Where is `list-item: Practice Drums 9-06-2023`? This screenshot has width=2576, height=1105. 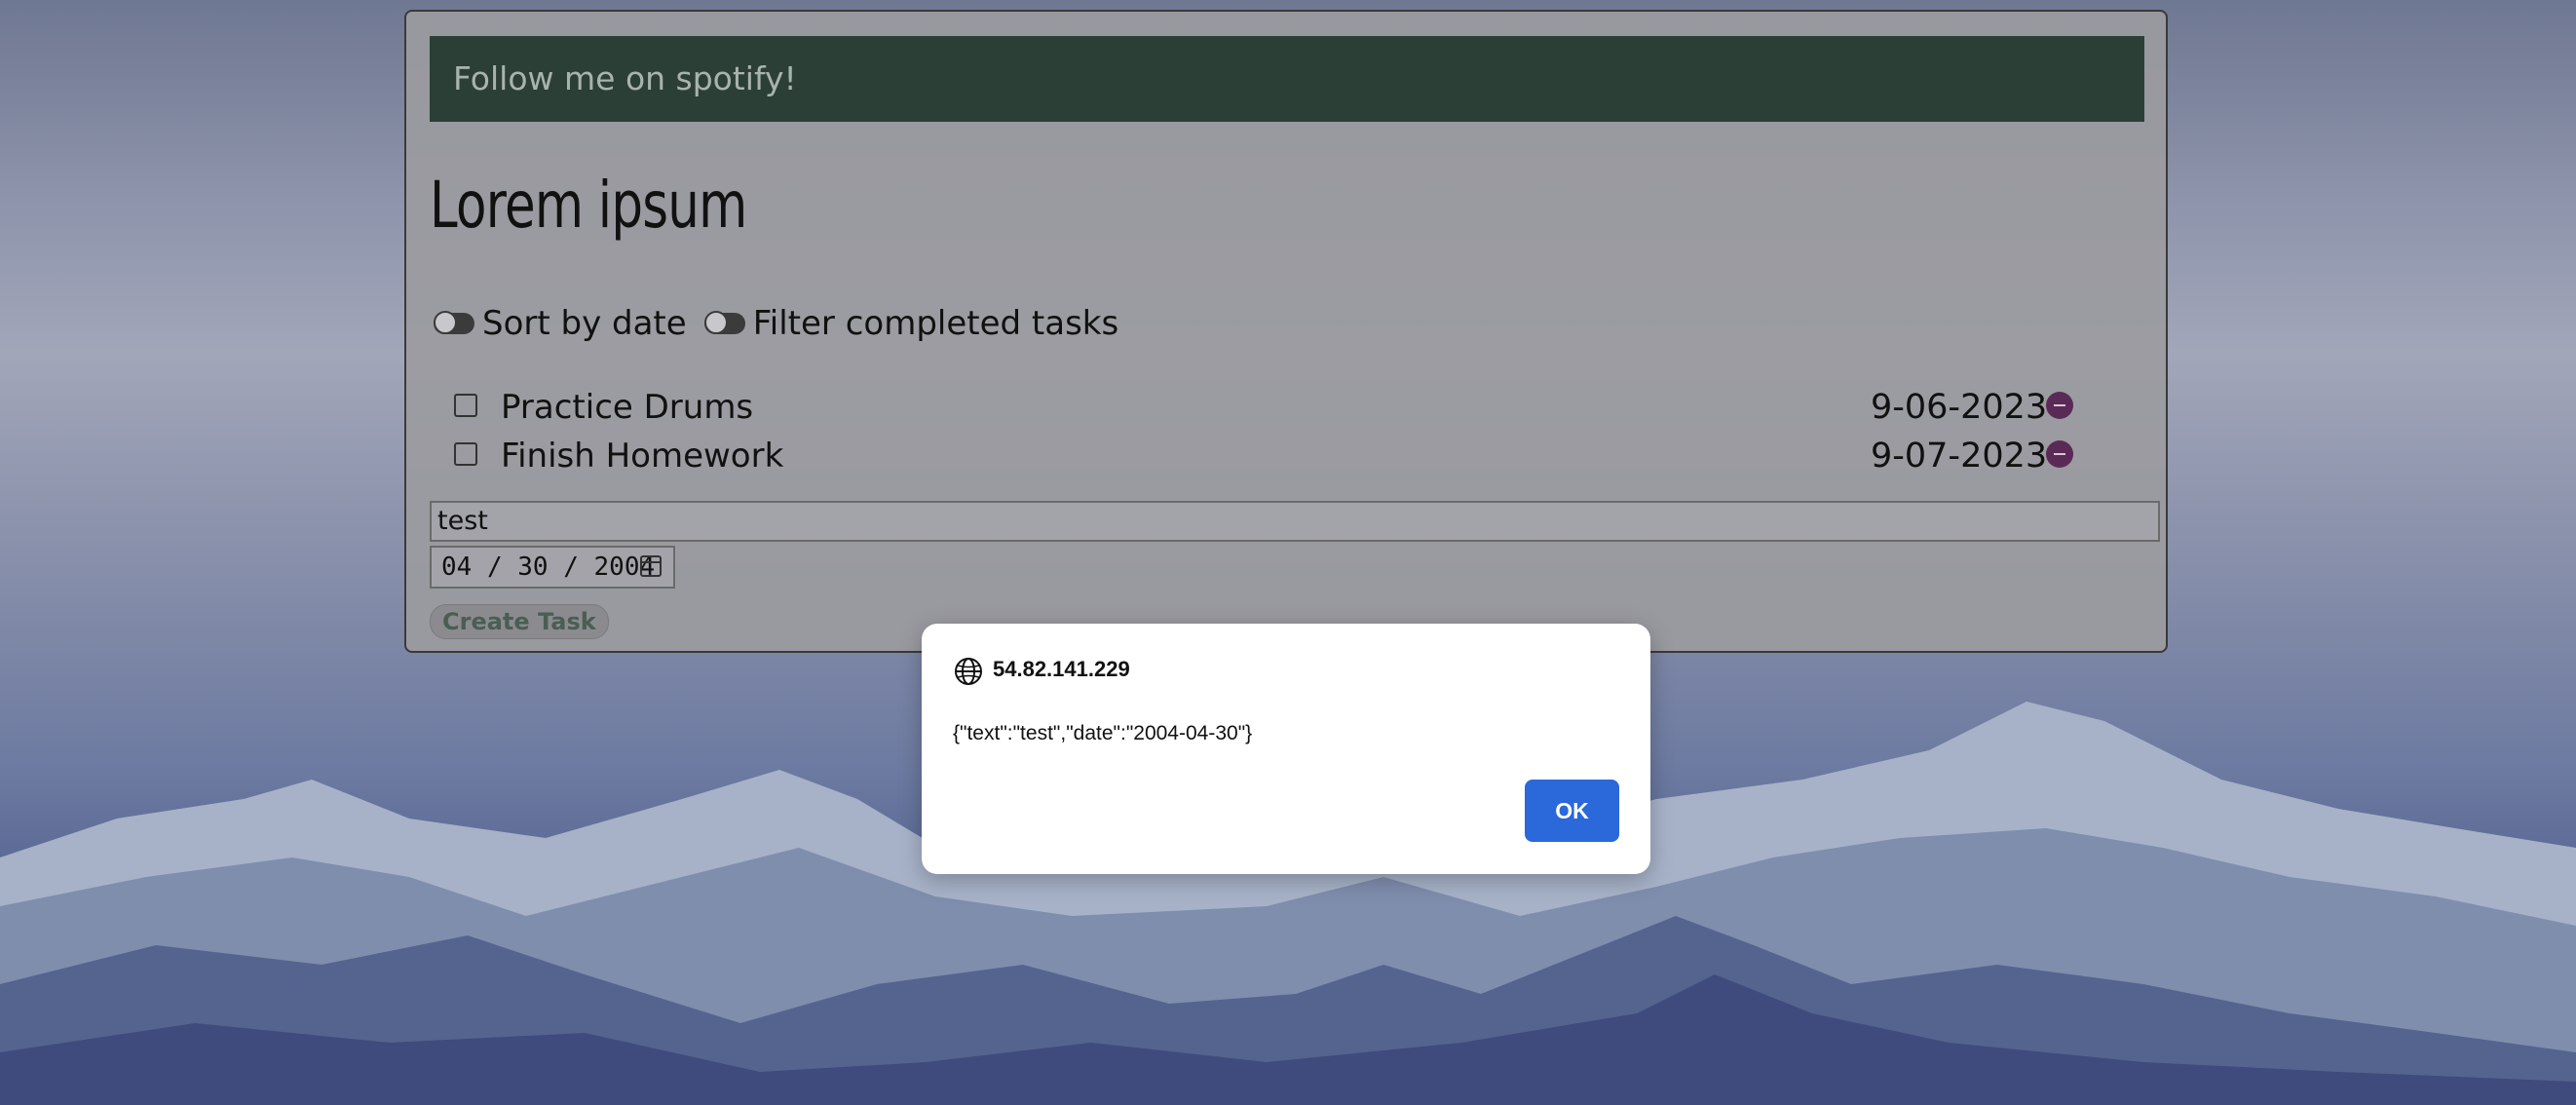
list-item: Practice Drums 9-06-2023 is located at coordinates (1268, 411).